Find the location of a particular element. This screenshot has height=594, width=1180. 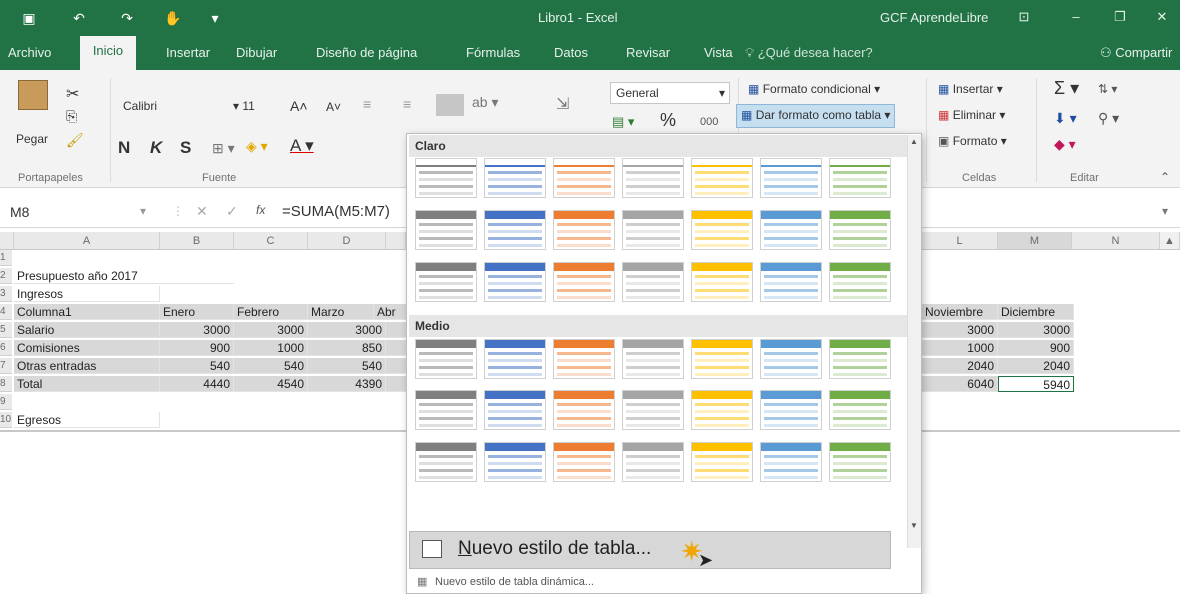

column-header-b: B is located at coordinates (197, 241).